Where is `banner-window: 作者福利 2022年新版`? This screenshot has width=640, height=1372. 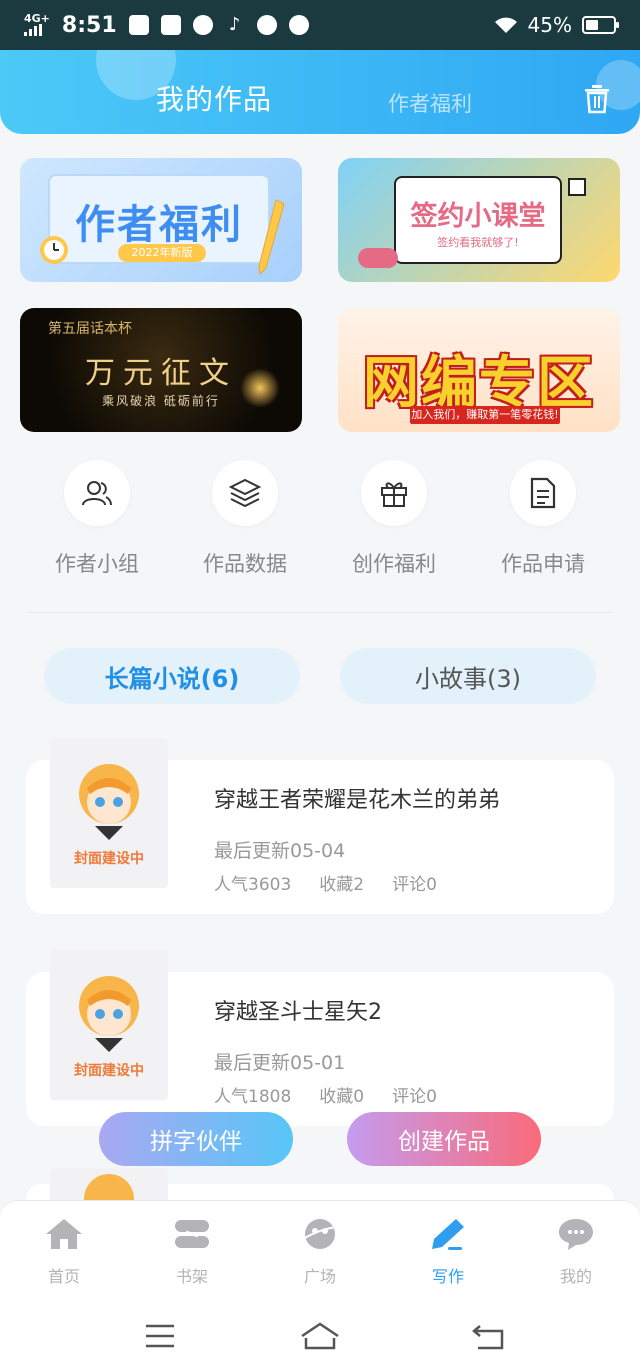
banner-window: 作者福利 2022年新版 is located at coordinates (159, 219).